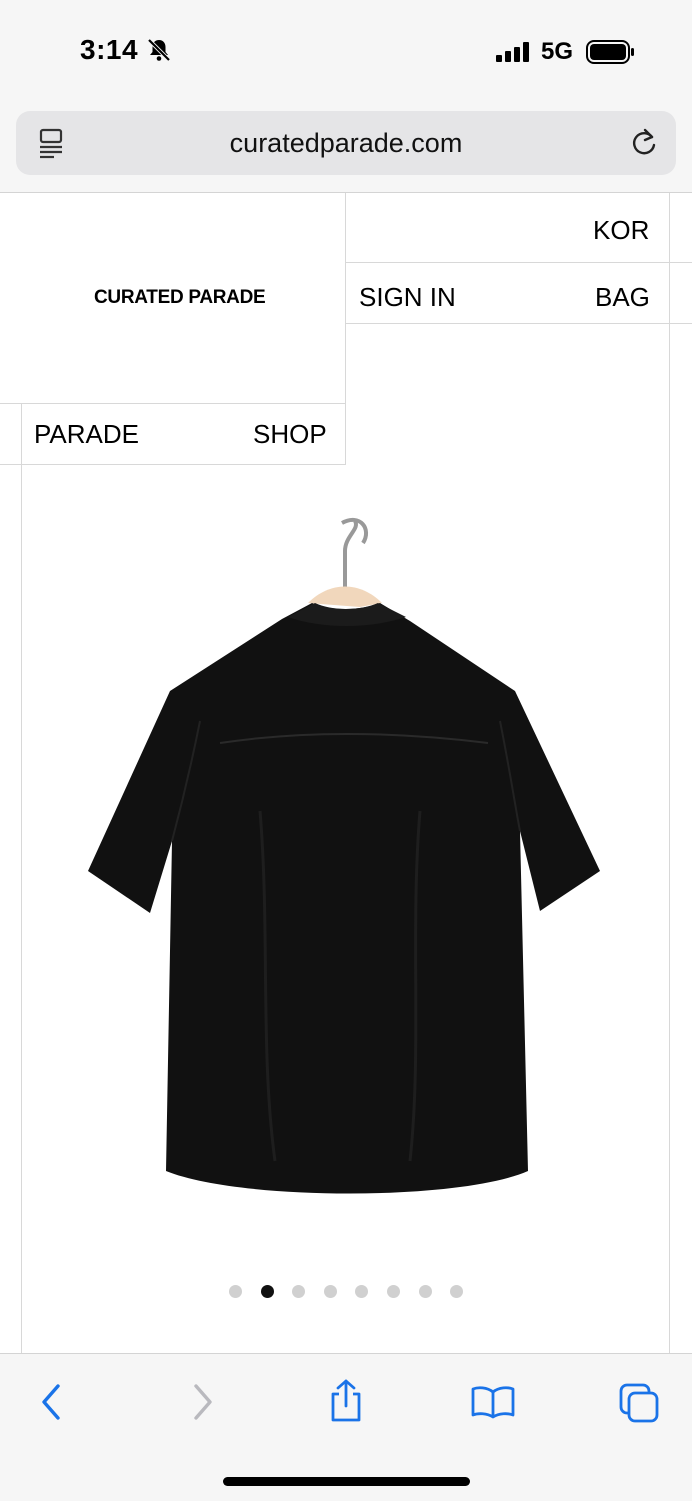 This screenshot has height=1501, width=692. Describe the element at coordinates (621, 230) in the screenshot. I see `nav-kor-link: KOR` at that location.